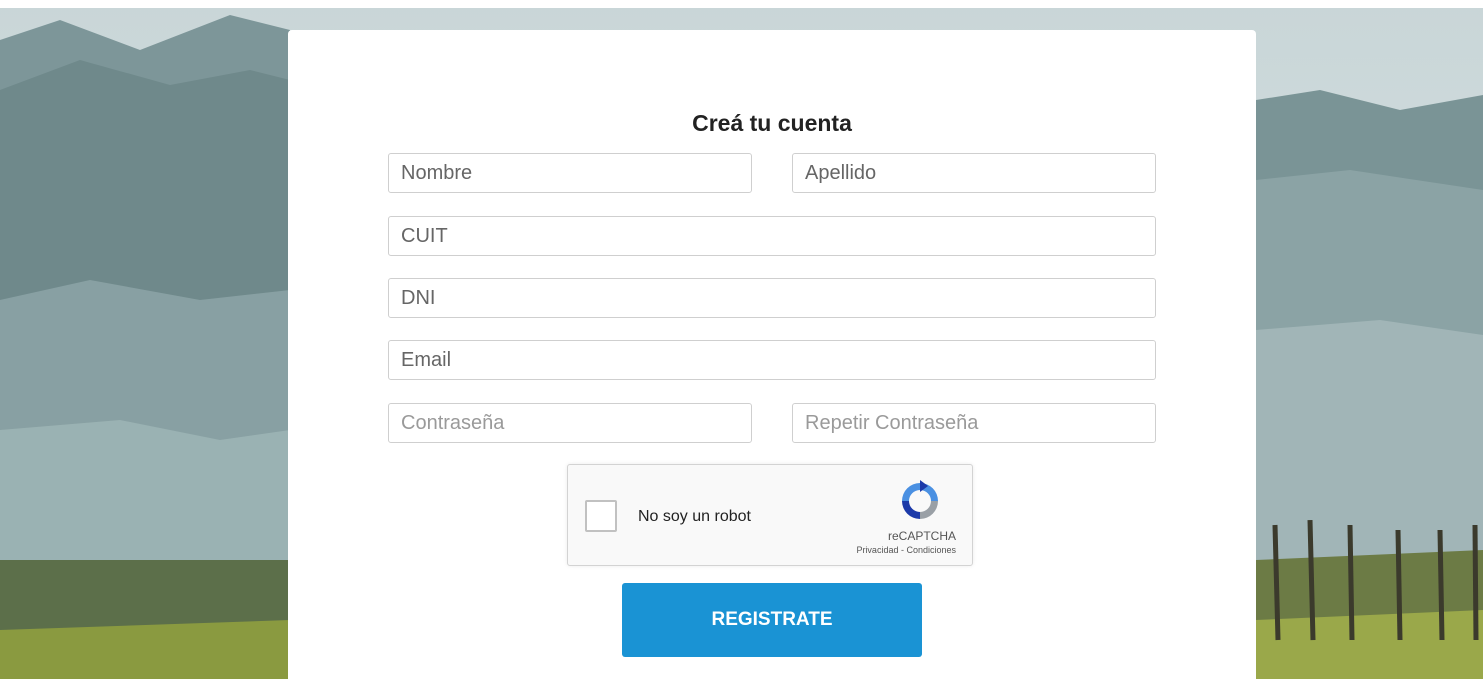 This screenshot has width=1483, height=679. I want to click on password-input, so click(570, 423).